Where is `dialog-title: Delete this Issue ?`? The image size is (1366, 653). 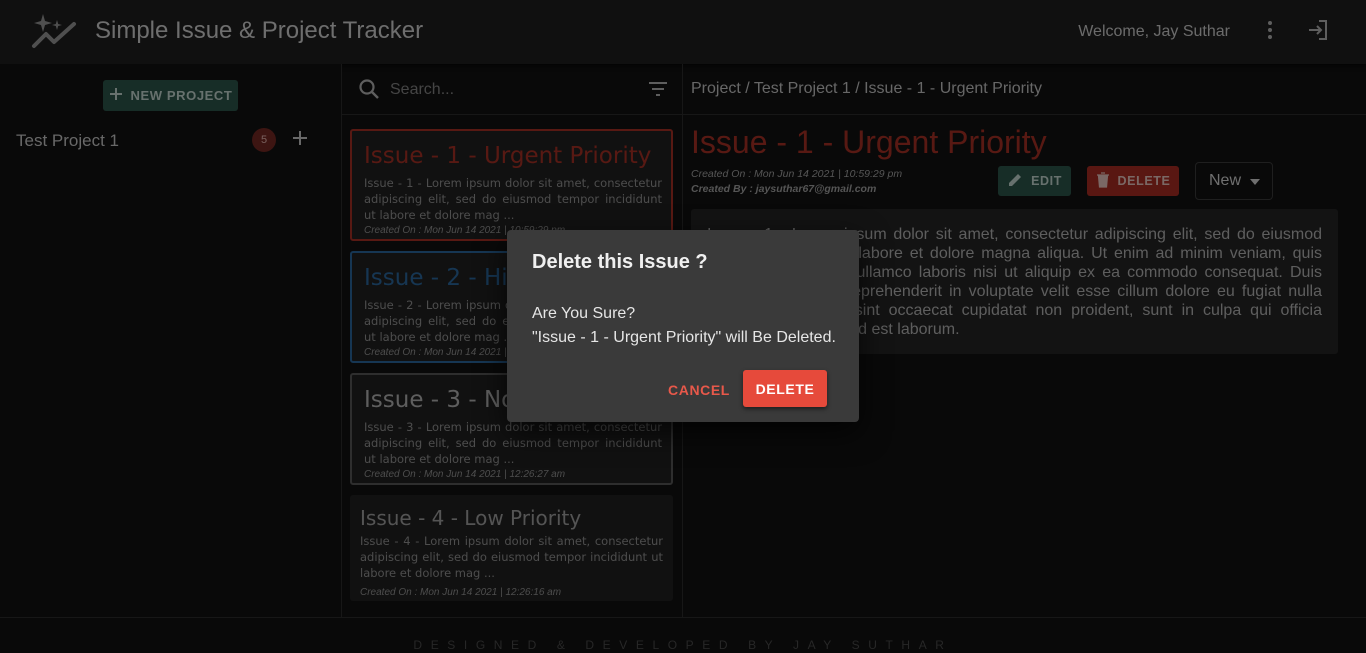 dialog-title: Delete this Issue ? is located at coordinates (620, 262).